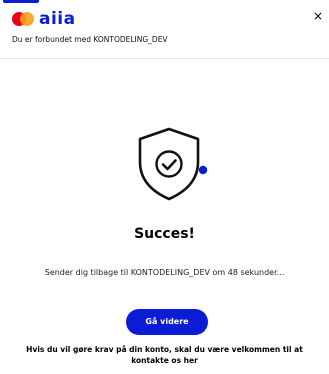 The image size is (329, 374). Describe the element at coordinates (90, 39) in the screenshot. I see `connected-status-text: Du er forbundet med KONTODELING_DEV` at that location.